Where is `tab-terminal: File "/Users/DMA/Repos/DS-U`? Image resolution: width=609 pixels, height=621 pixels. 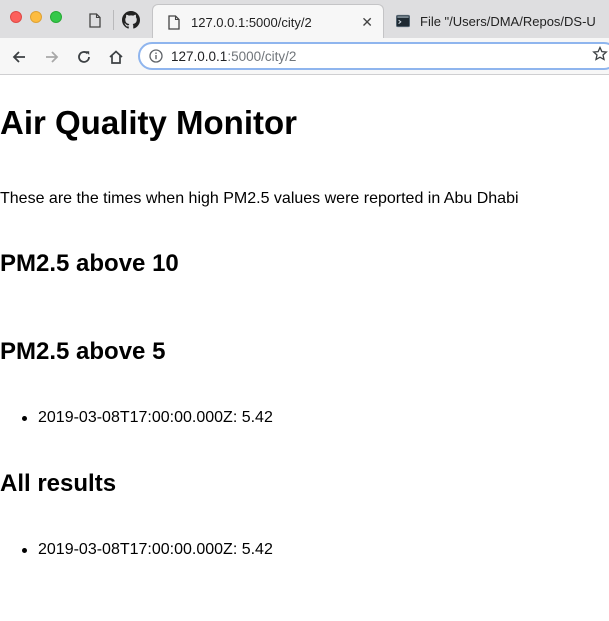 tab-terminal: File "/Users/DMA/Repos/DS-U is located at coordinates (498, 21).